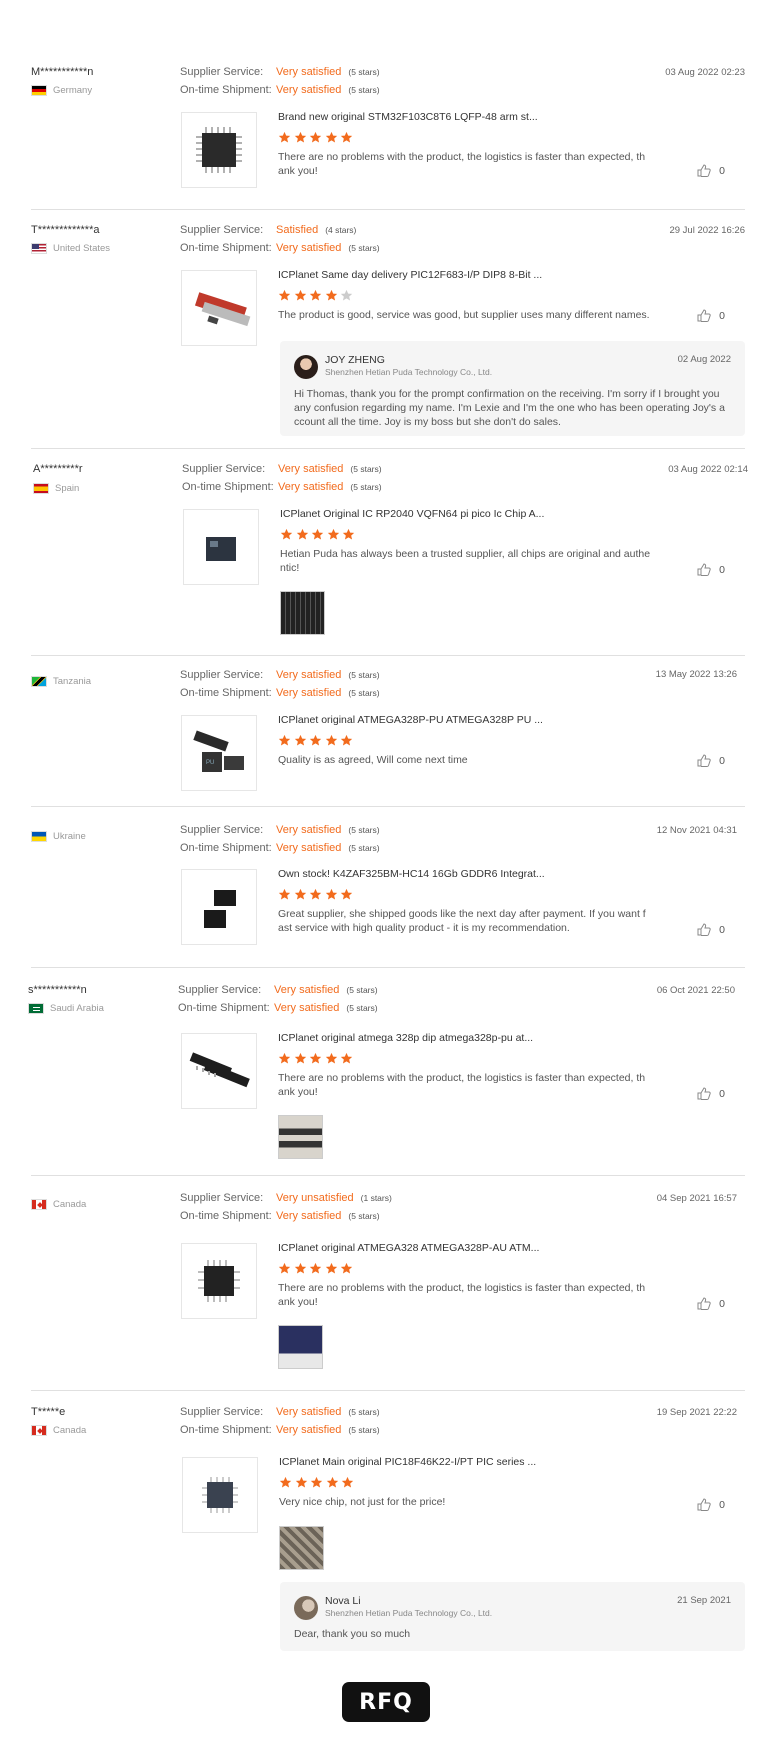 Image resolution: width=773 pixels, height=1746 pixels. Describe the element at coordinates (73, 90) in the screenshot. I see `country-label: Germany` at that location.